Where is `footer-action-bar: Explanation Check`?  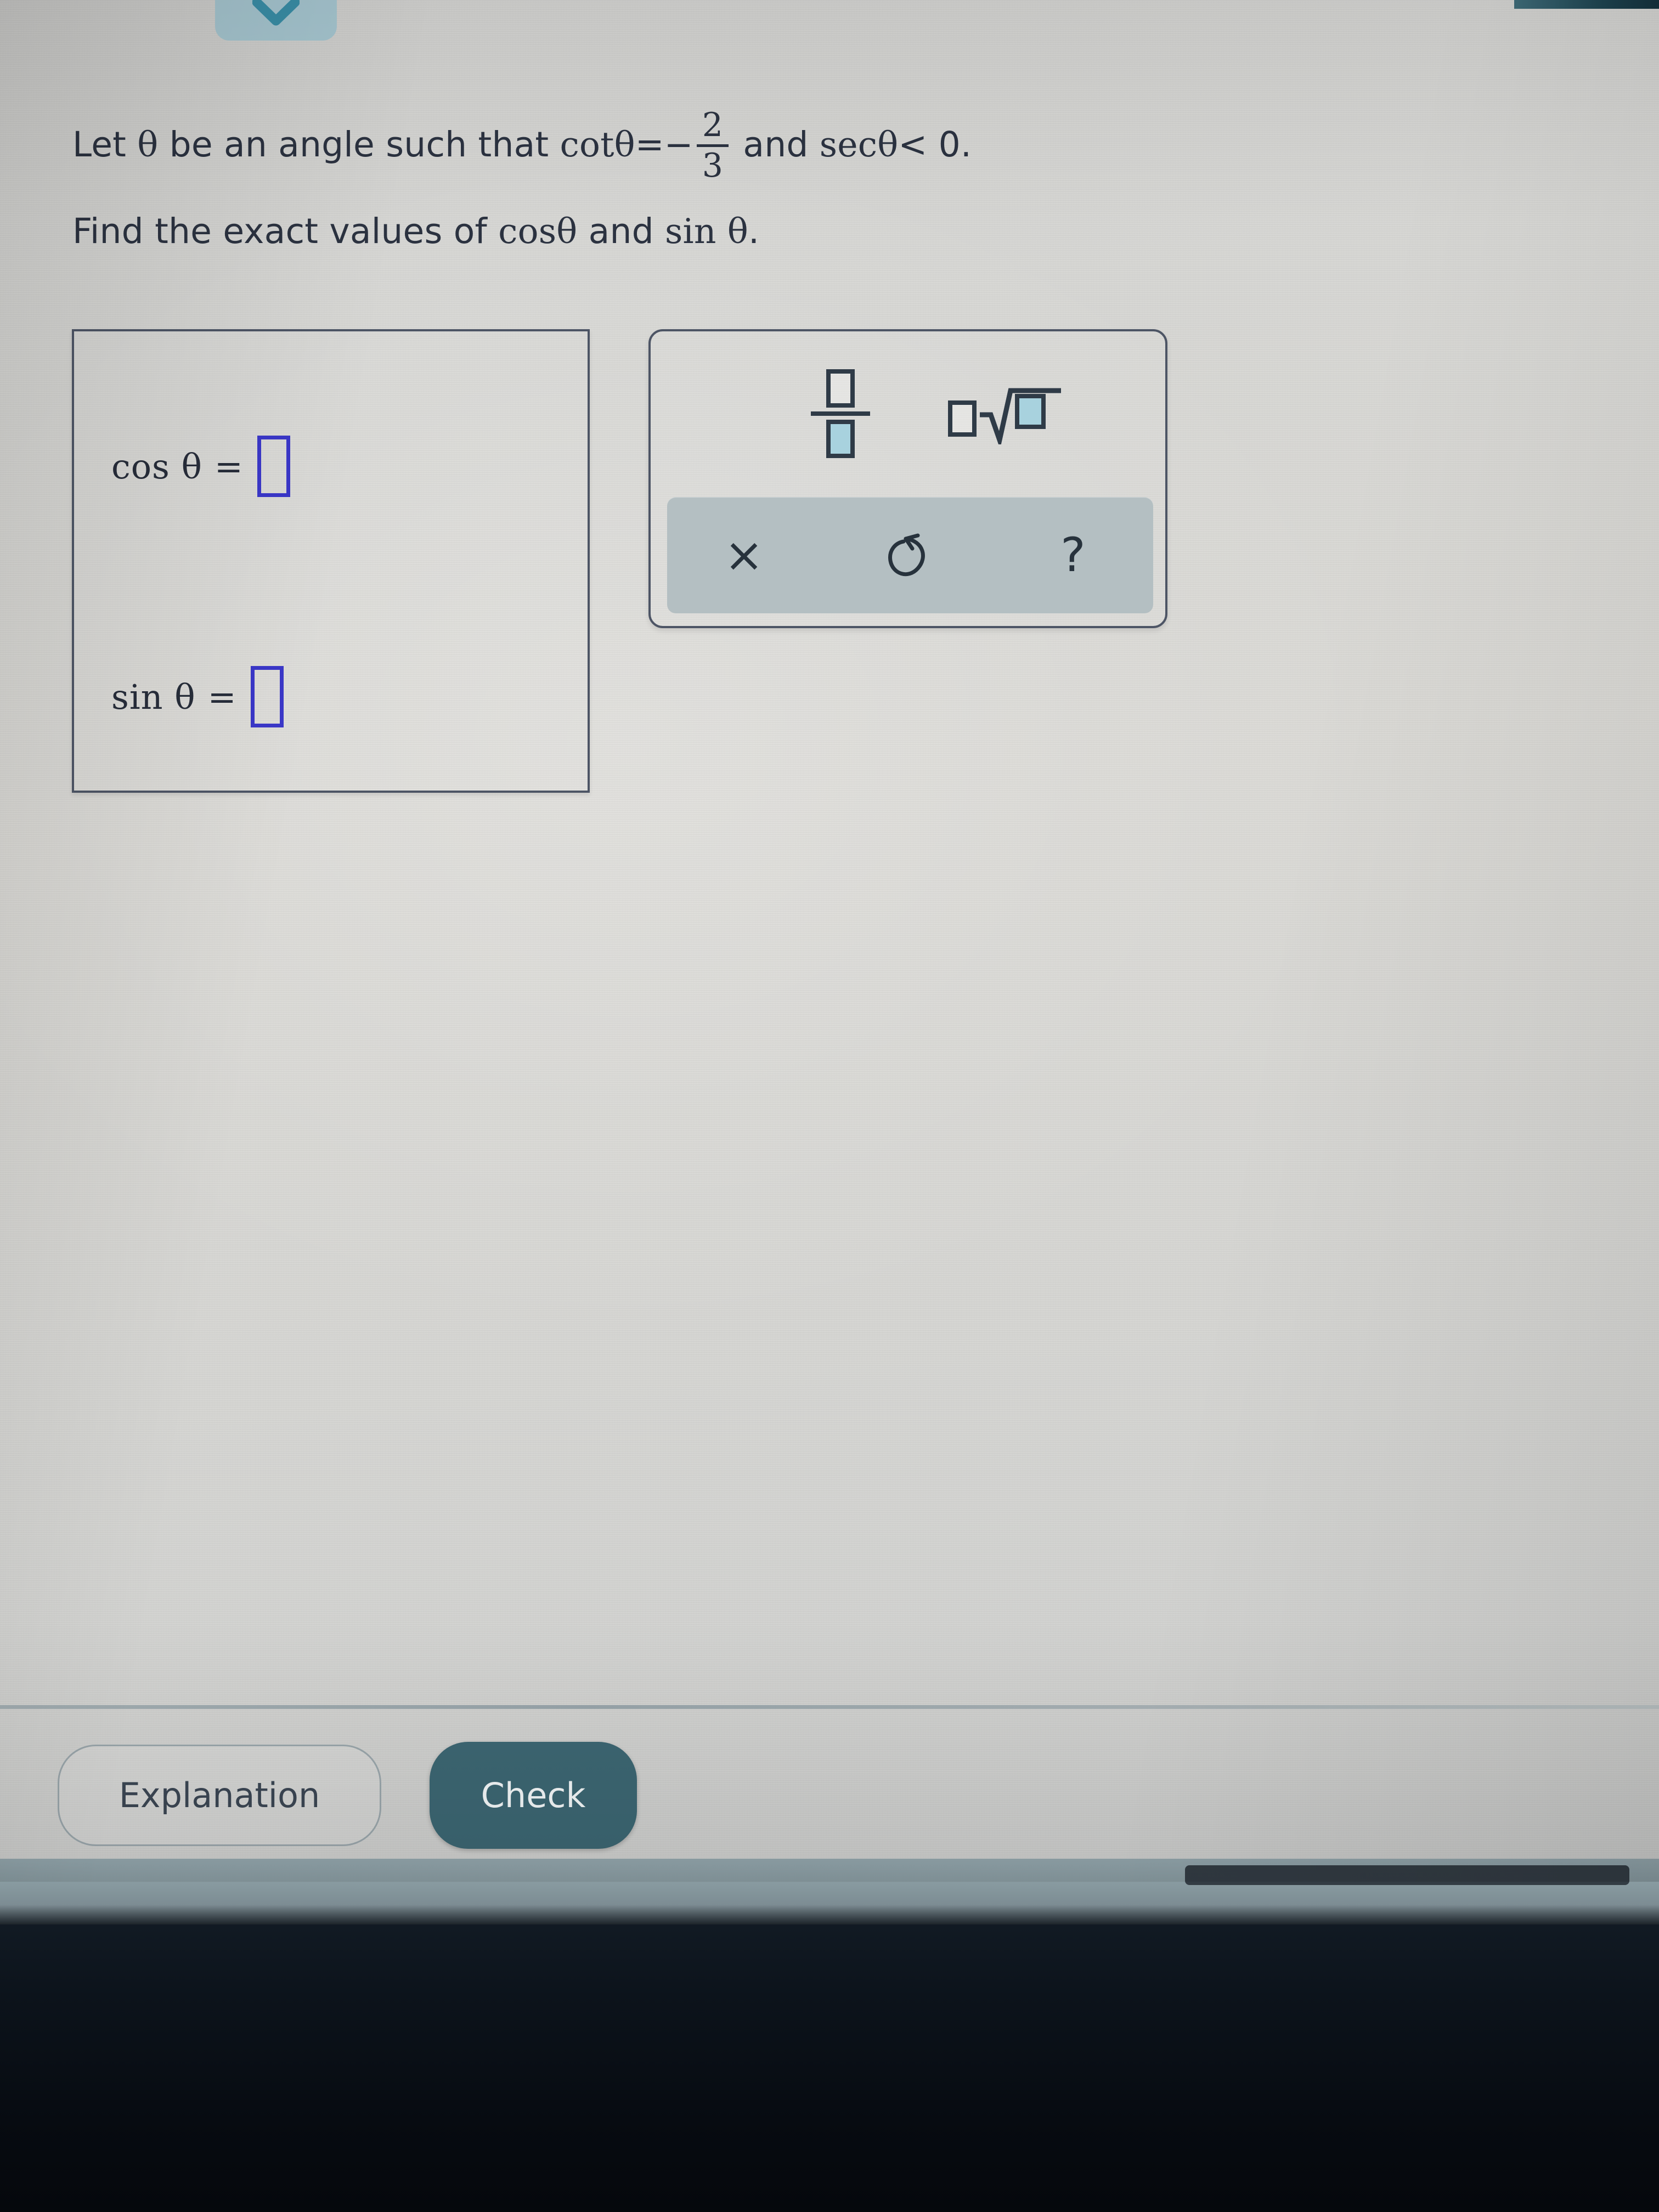 footer-action-bar: Explanation Check is located at coordinates (830, 1788).